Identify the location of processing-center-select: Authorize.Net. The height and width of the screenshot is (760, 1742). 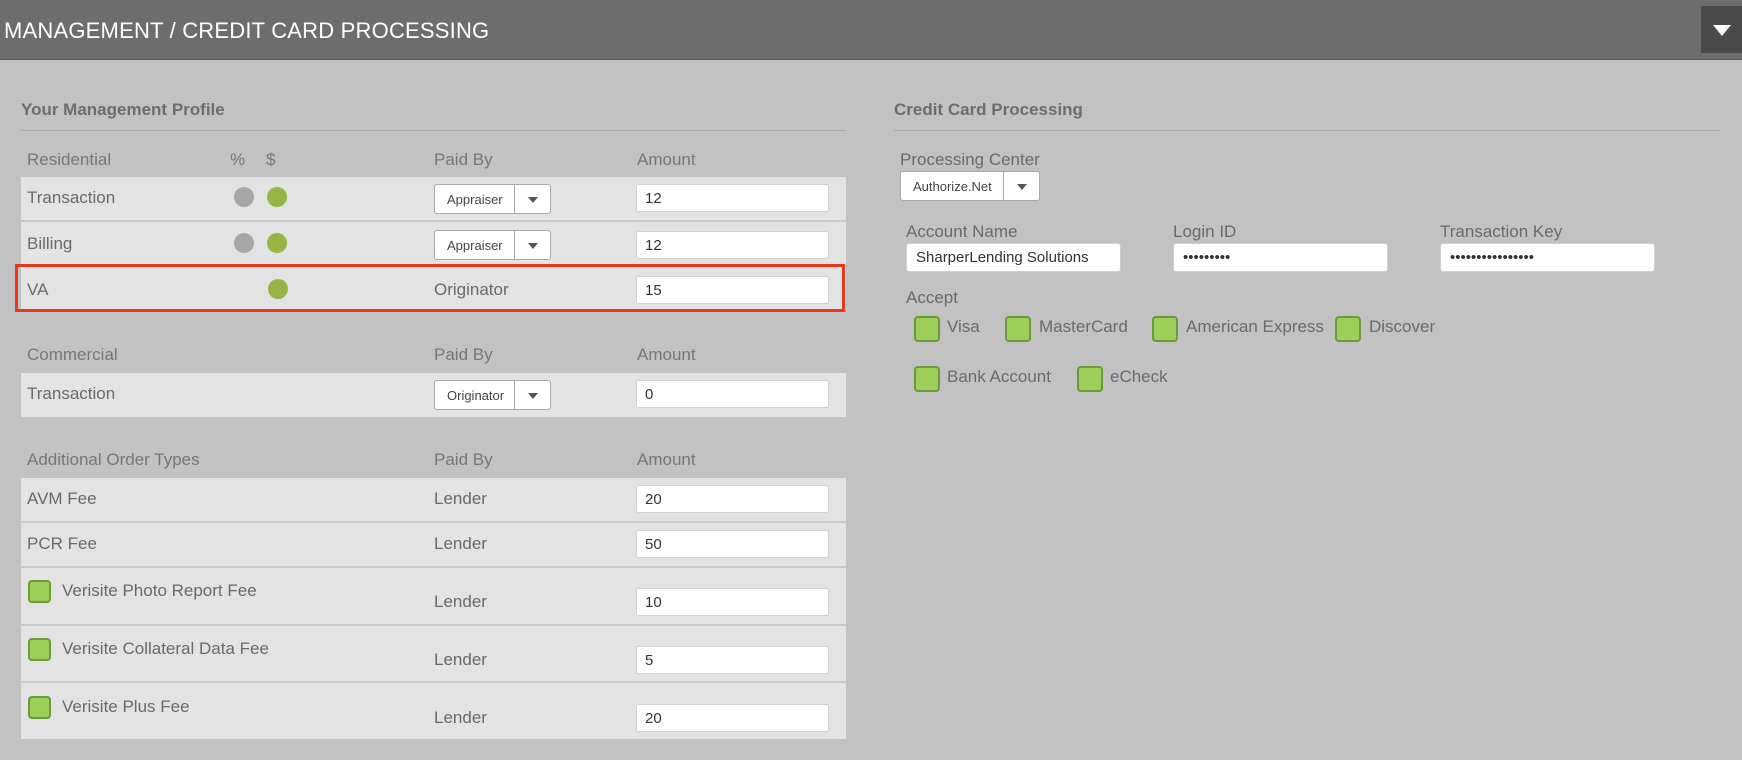
(970, 186).